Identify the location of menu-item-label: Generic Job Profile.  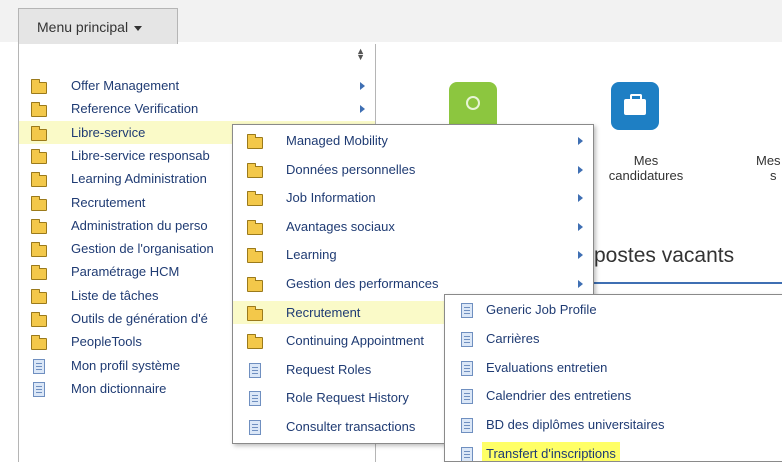
(541, 309).